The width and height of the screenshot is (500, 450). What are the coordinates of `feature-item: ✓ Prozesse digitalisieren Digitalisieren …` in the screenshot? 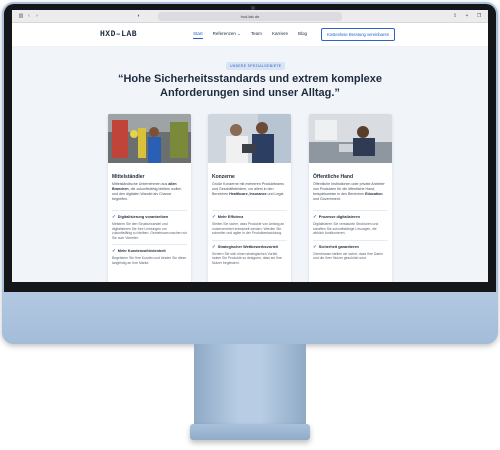 It's located at (350, 223).